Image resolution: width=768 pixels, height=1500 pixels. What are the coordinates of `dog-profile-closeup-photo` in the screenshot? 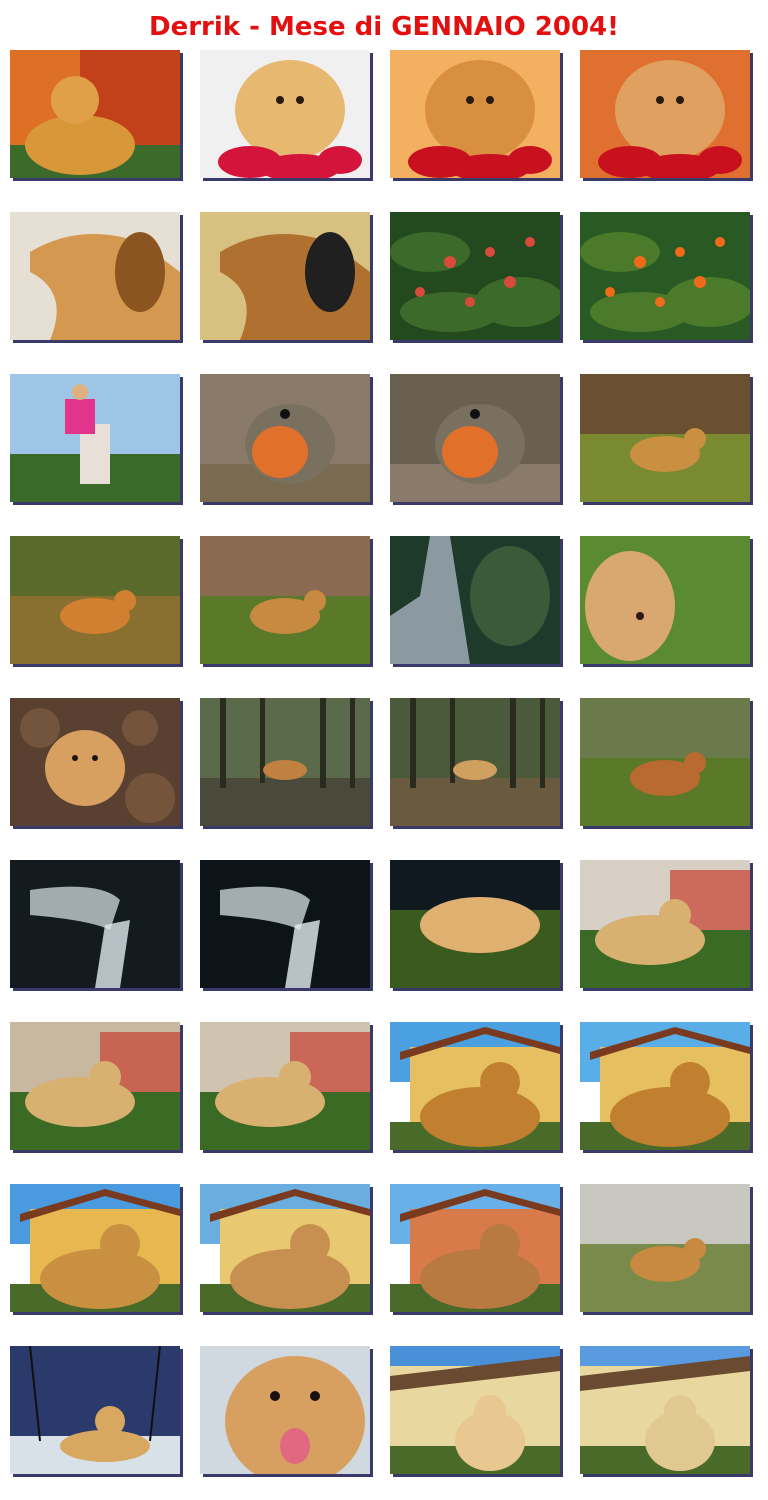 It's located at (95, 276).